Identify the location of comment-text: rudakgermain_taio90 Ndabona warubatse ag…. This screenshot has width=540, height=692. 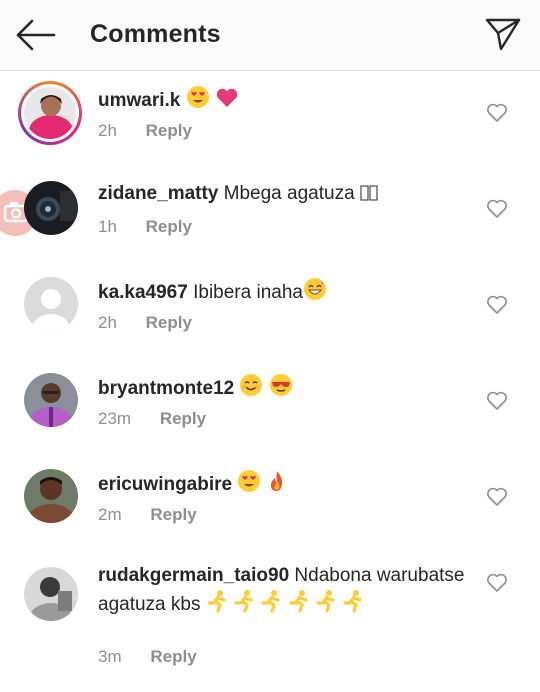
(283, 590).